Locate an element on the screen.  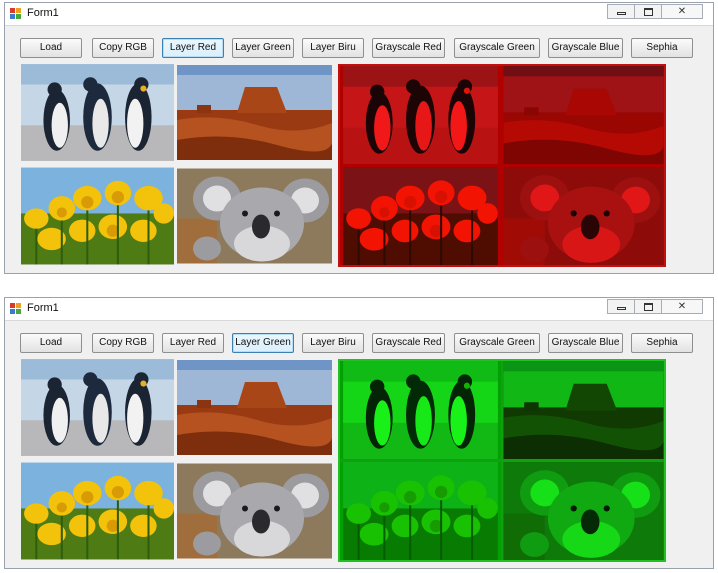
image-penguins-green is located at coordinates (420, 410).